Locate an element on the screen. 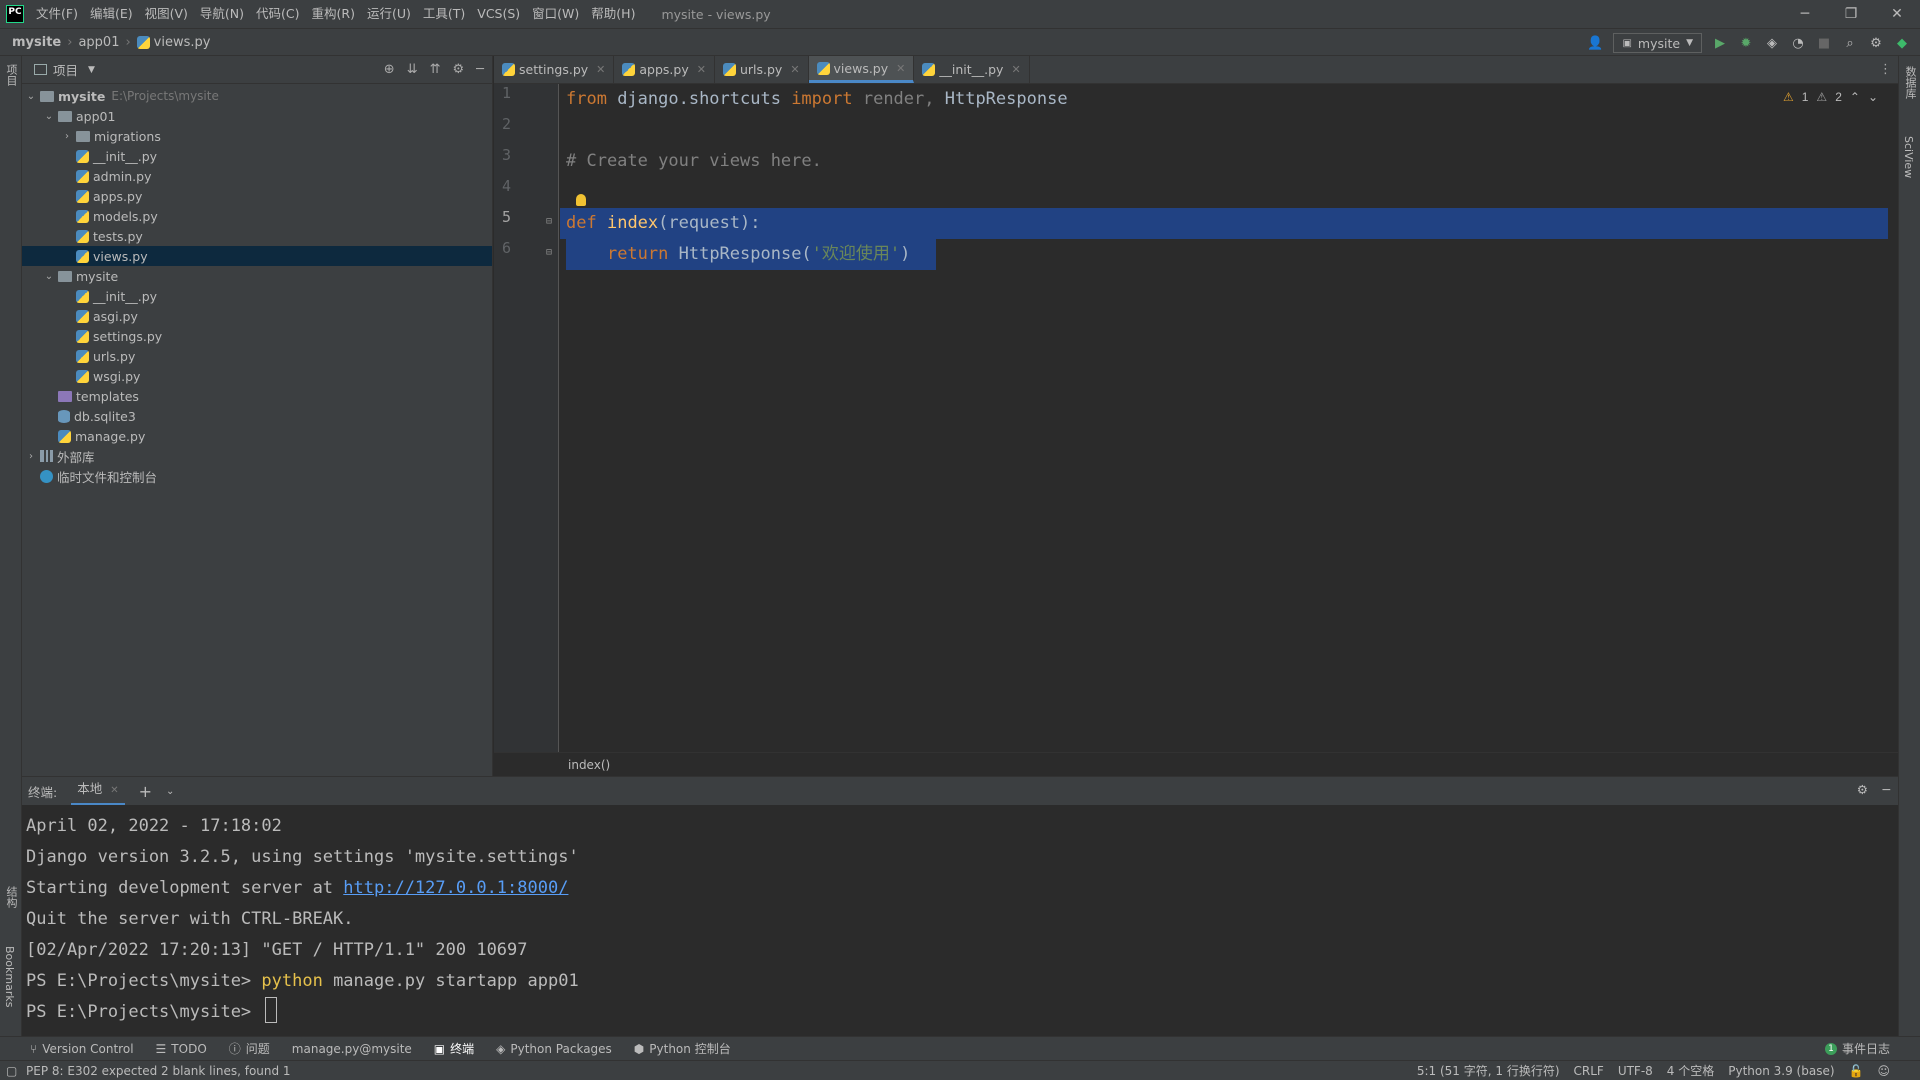  tree-item-file: tests.py is located at coordinates (257, 236).